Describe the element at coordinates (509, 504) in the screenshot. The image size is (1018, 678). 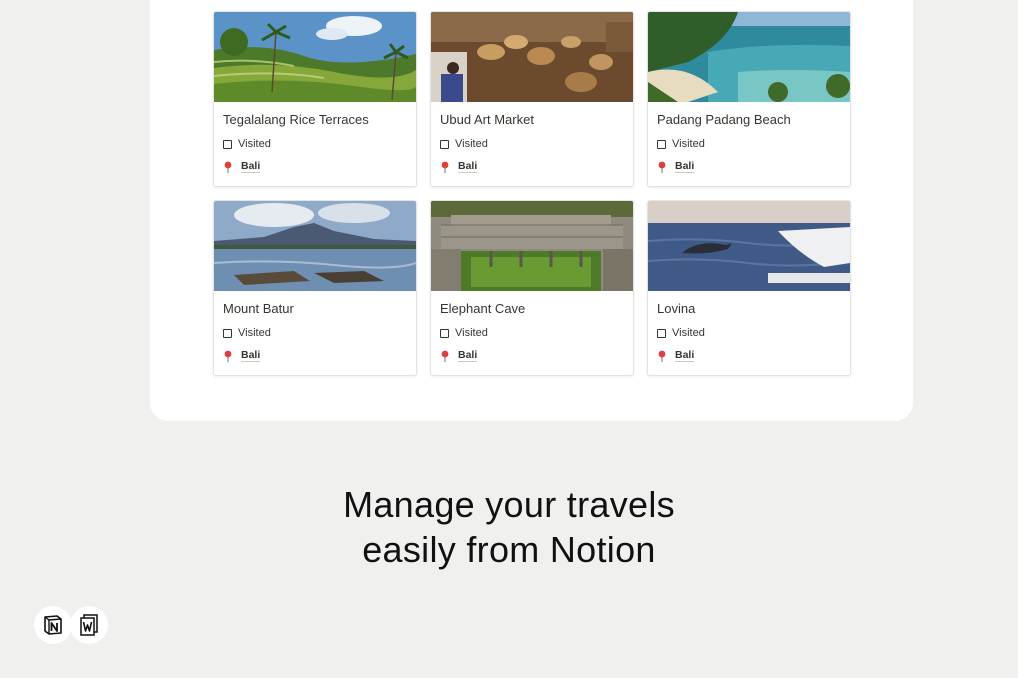
I see `headline-line-1: Manage your travels` at that location.